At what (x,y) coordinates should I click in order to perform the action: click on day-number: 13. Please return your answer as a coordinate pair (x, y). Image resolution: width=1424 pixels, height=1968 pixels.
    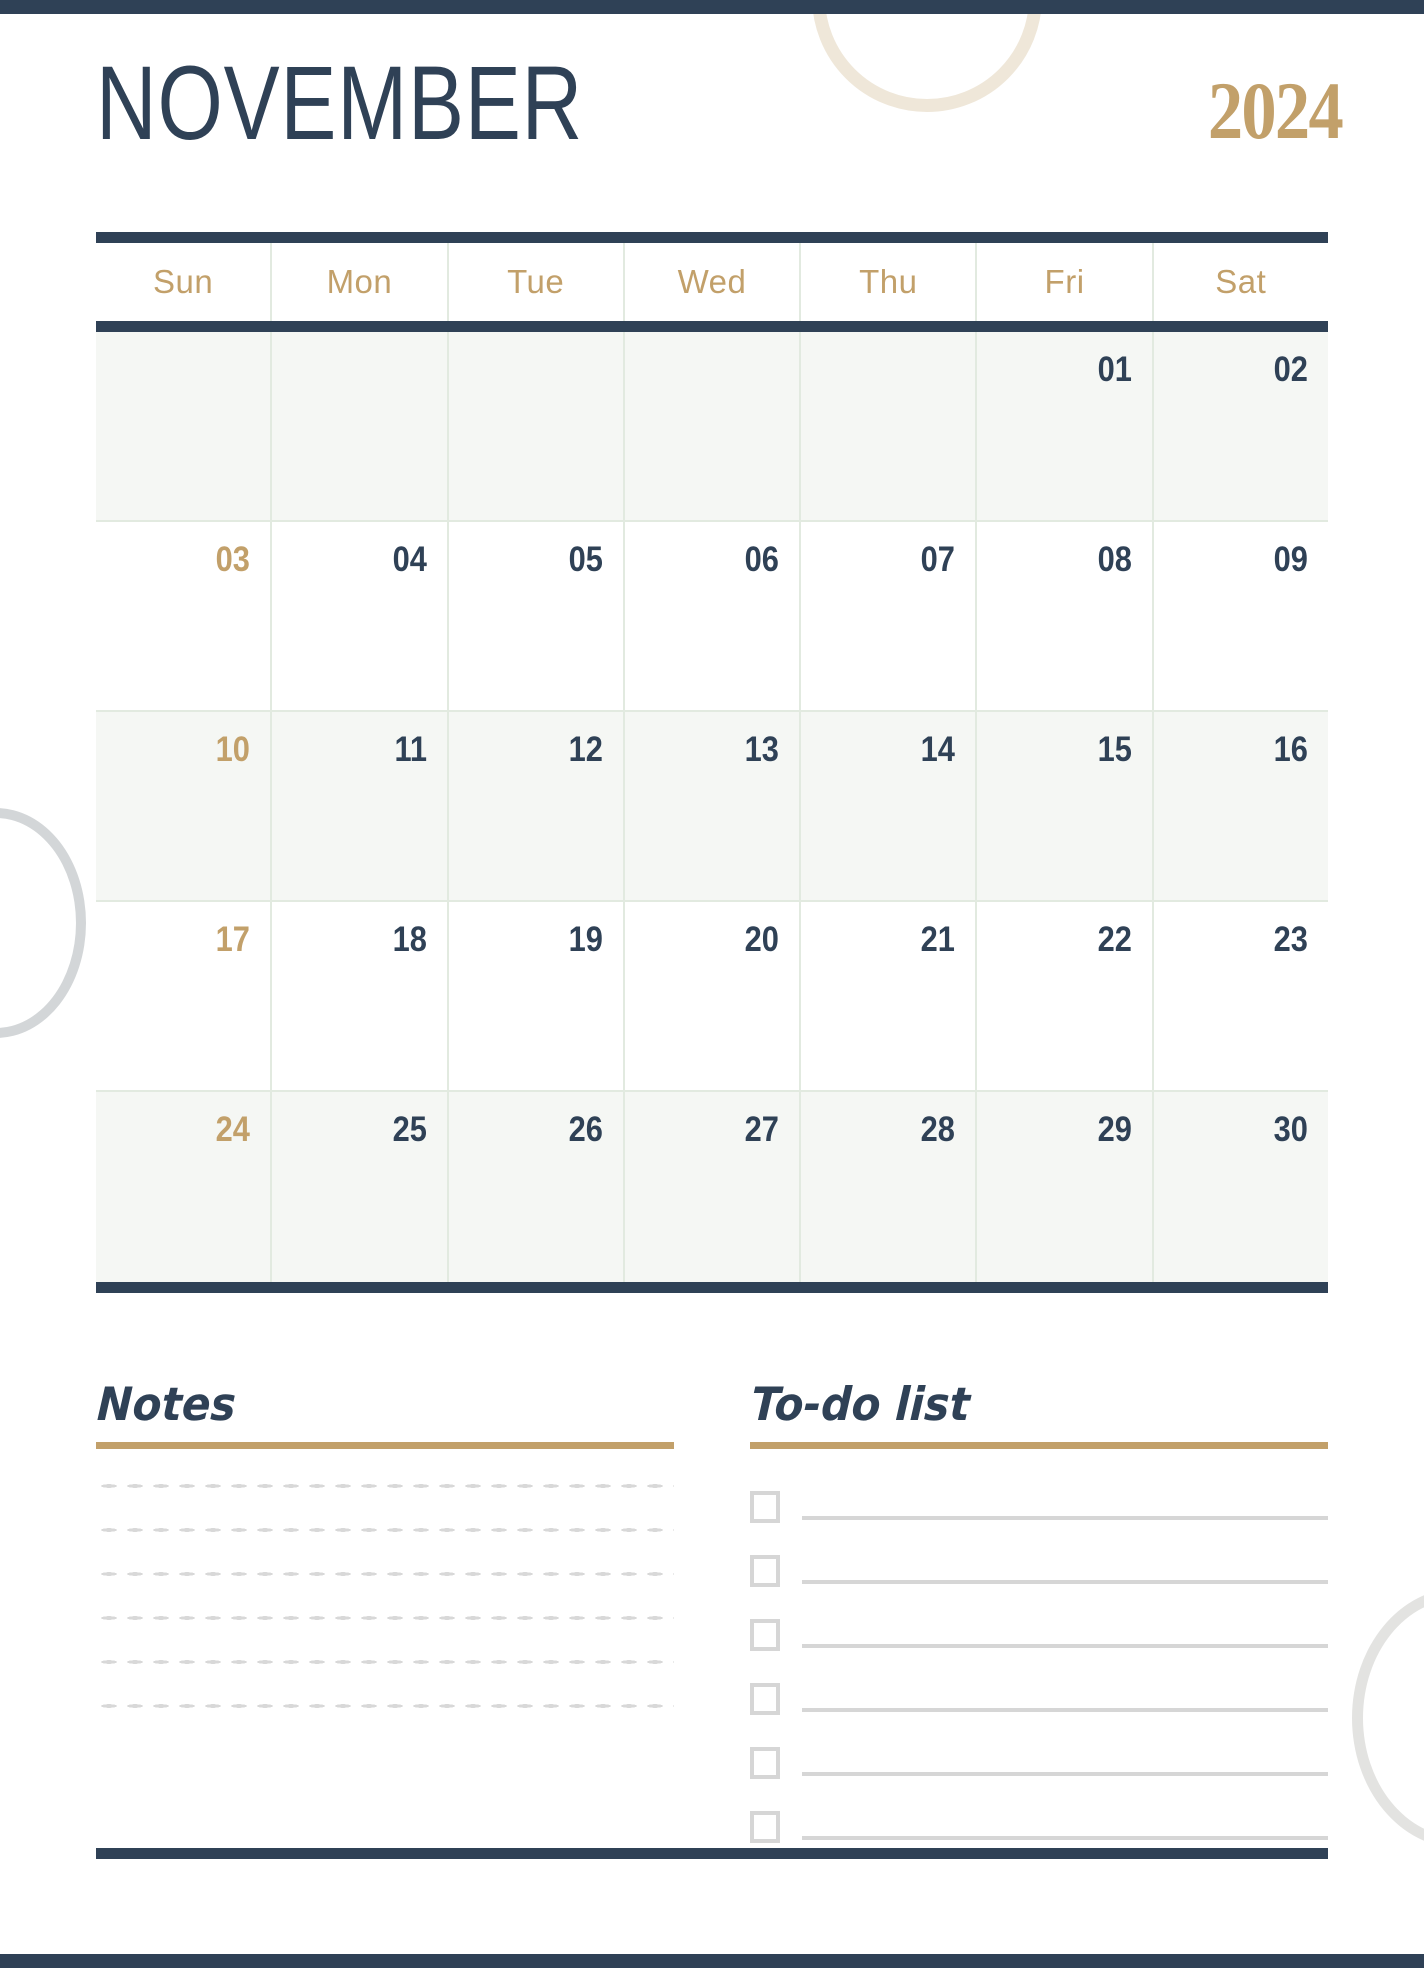
    Looking at the image, I should click on (762, 749).